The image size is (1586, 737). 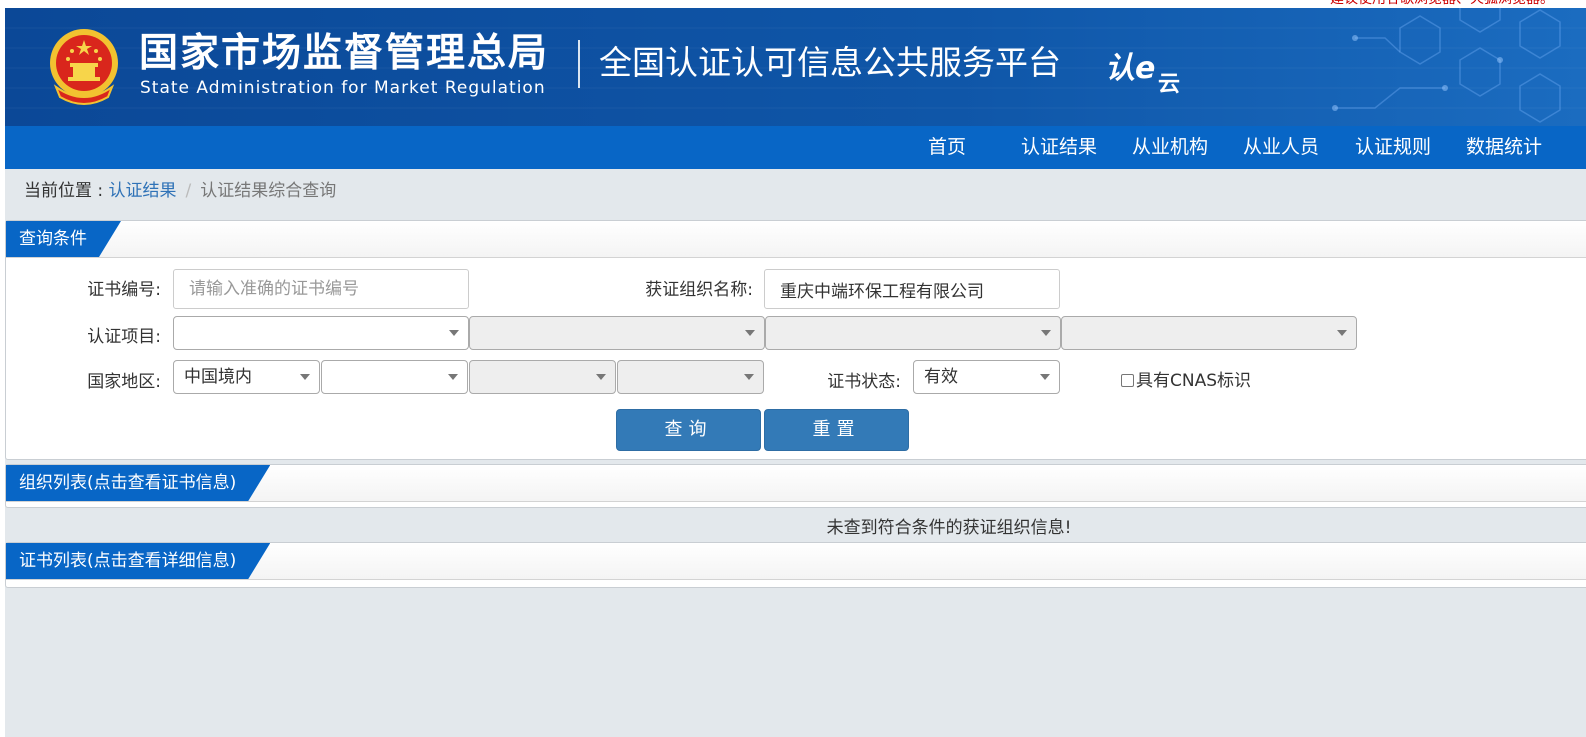 I want to click on region-select-city, so click(x=542, y=377).